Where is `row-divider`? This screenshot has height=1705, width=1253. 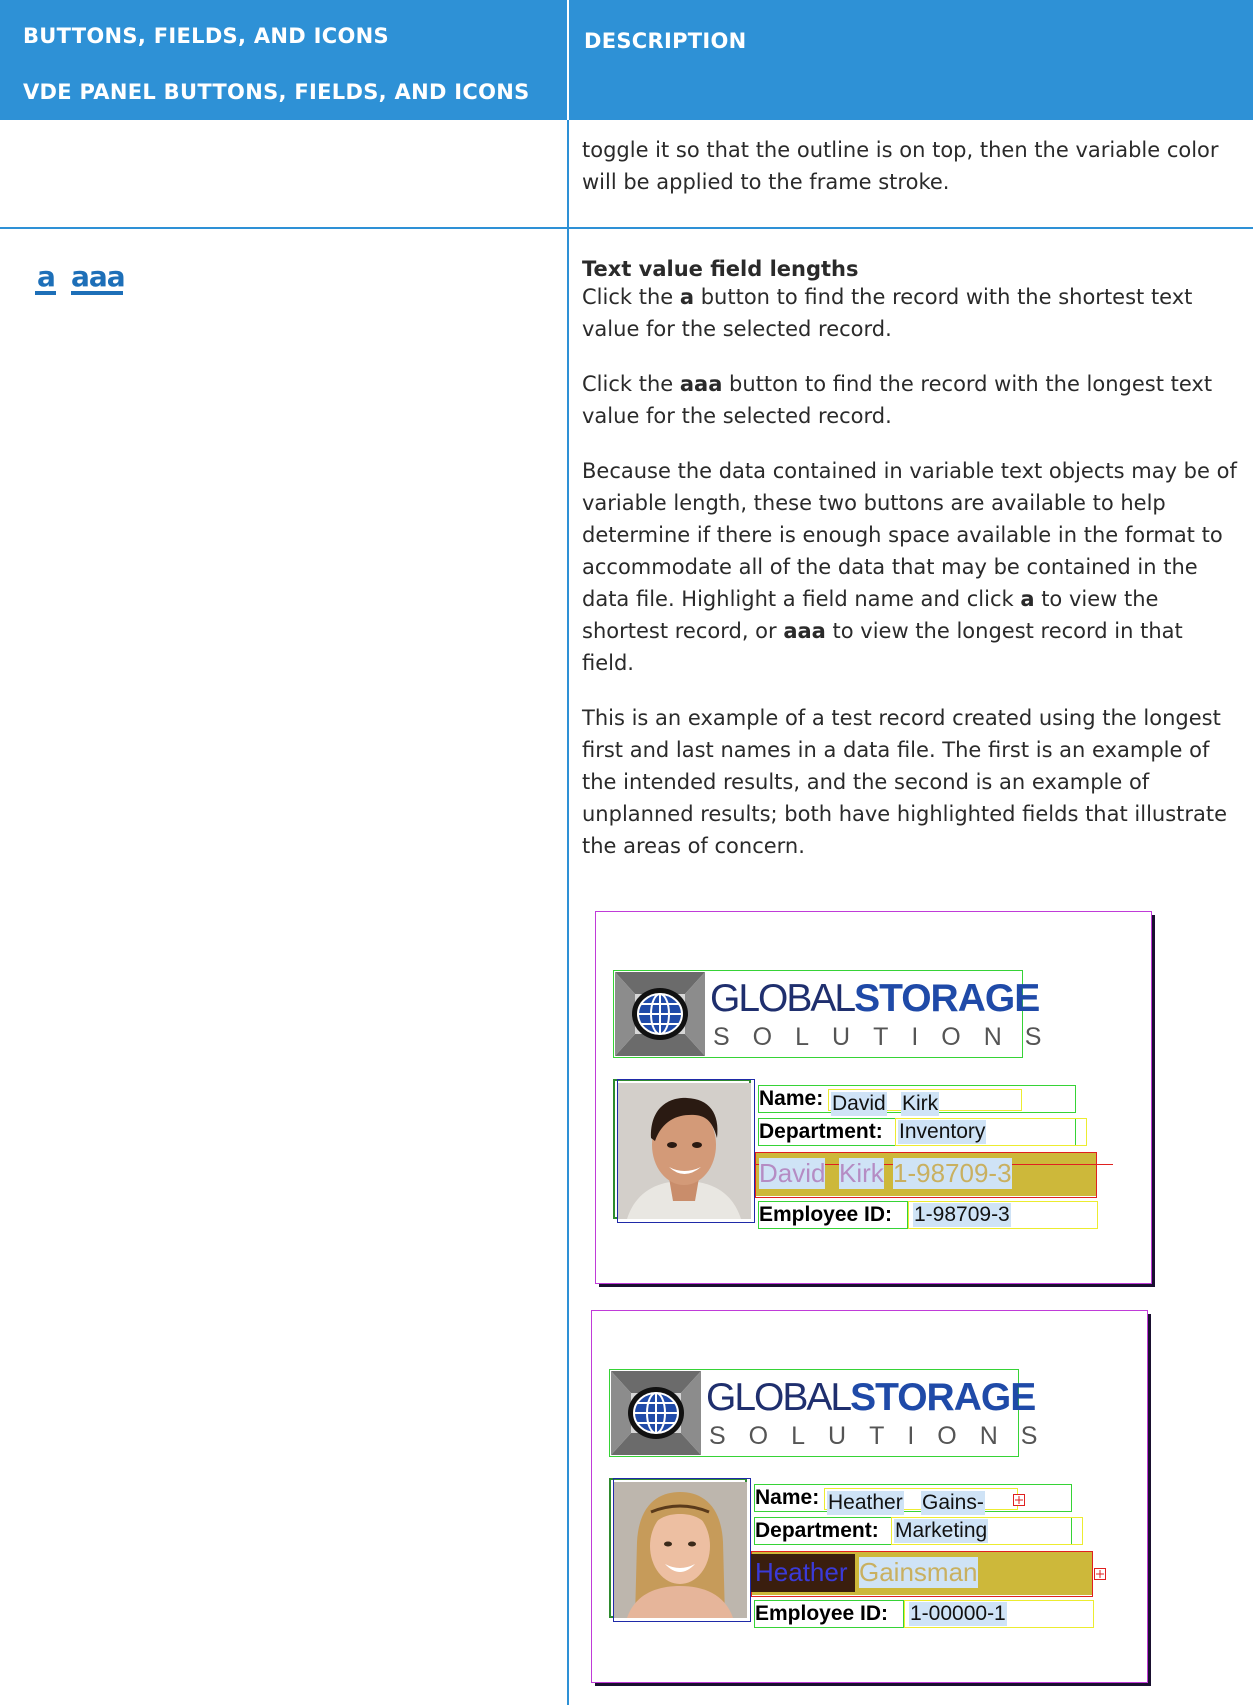
row-divider is located at coordinates (626, 228).